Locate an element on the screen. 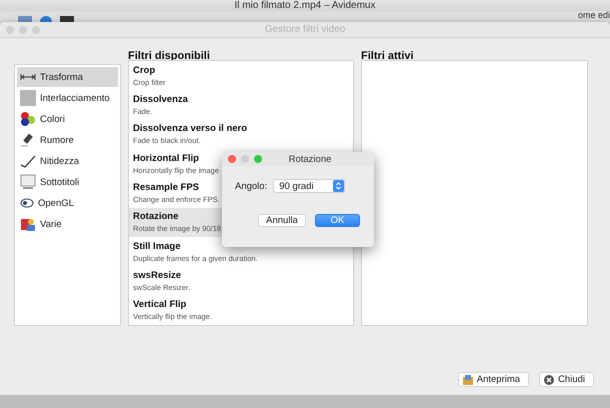  category-item: Interlacciamento is located at coordinates (67, 98).